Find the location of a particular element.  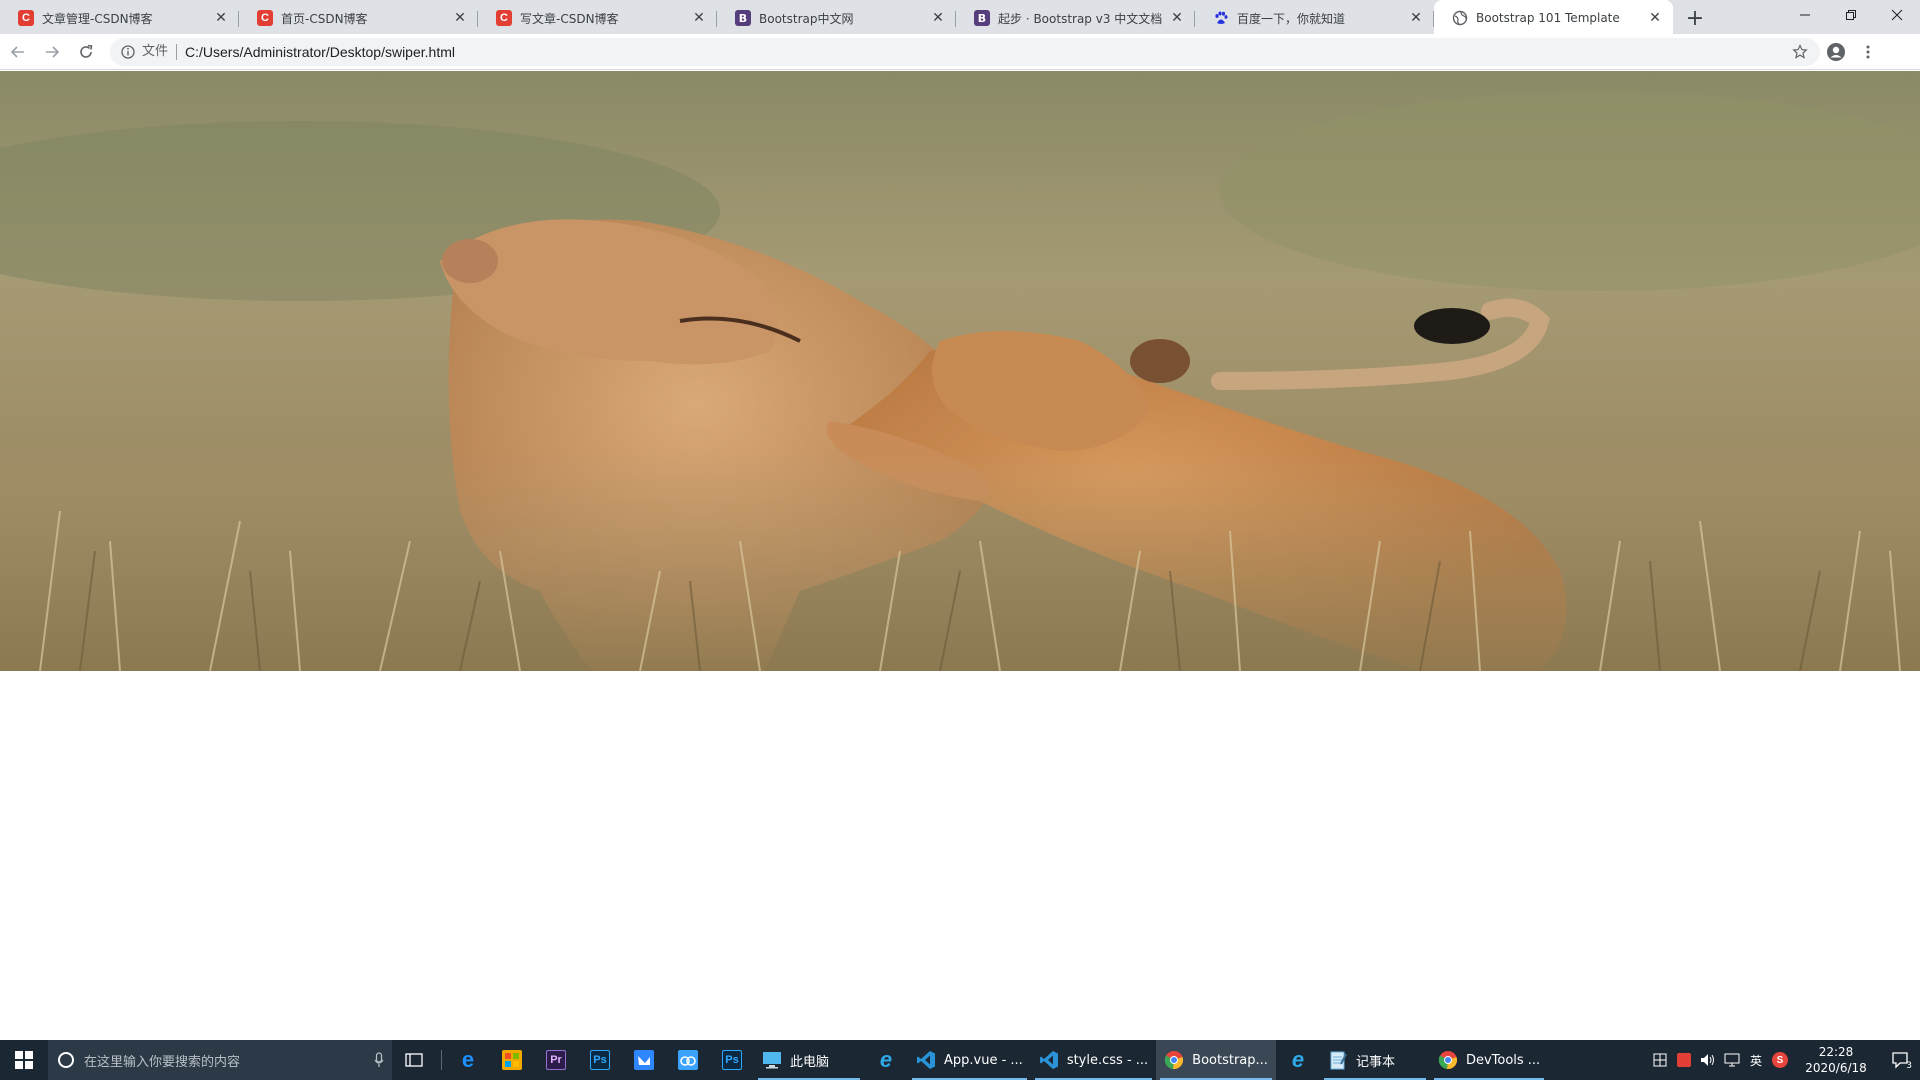

menu-button is located at coordinates (1868, 52).